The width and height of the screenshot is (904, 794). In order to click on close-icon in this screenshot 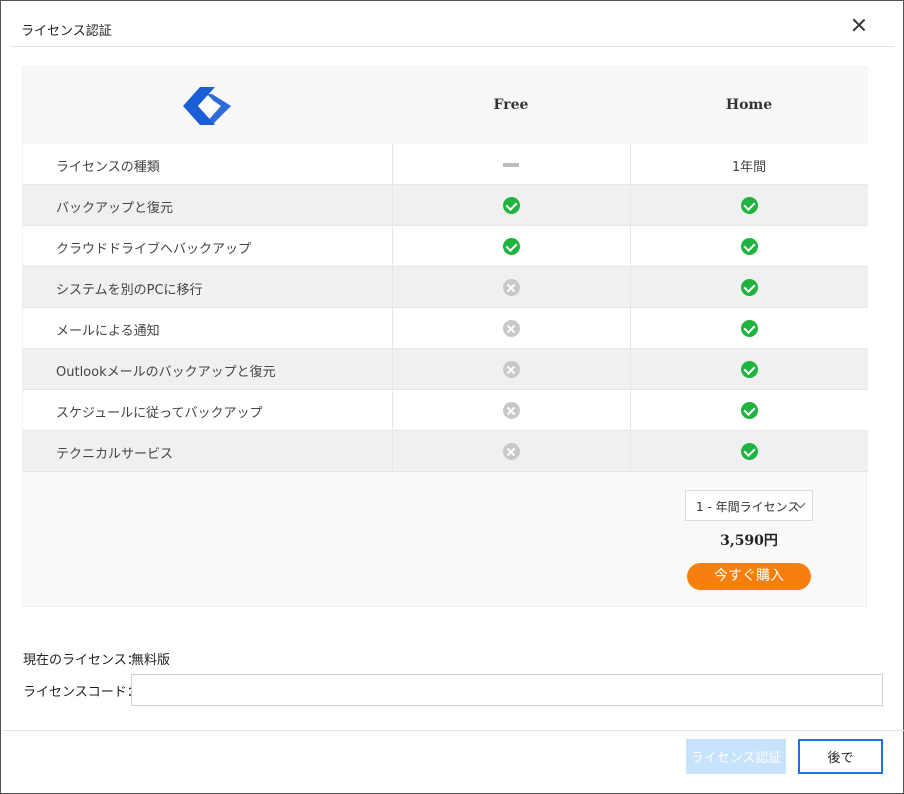, I will do `click(859, 25)`.